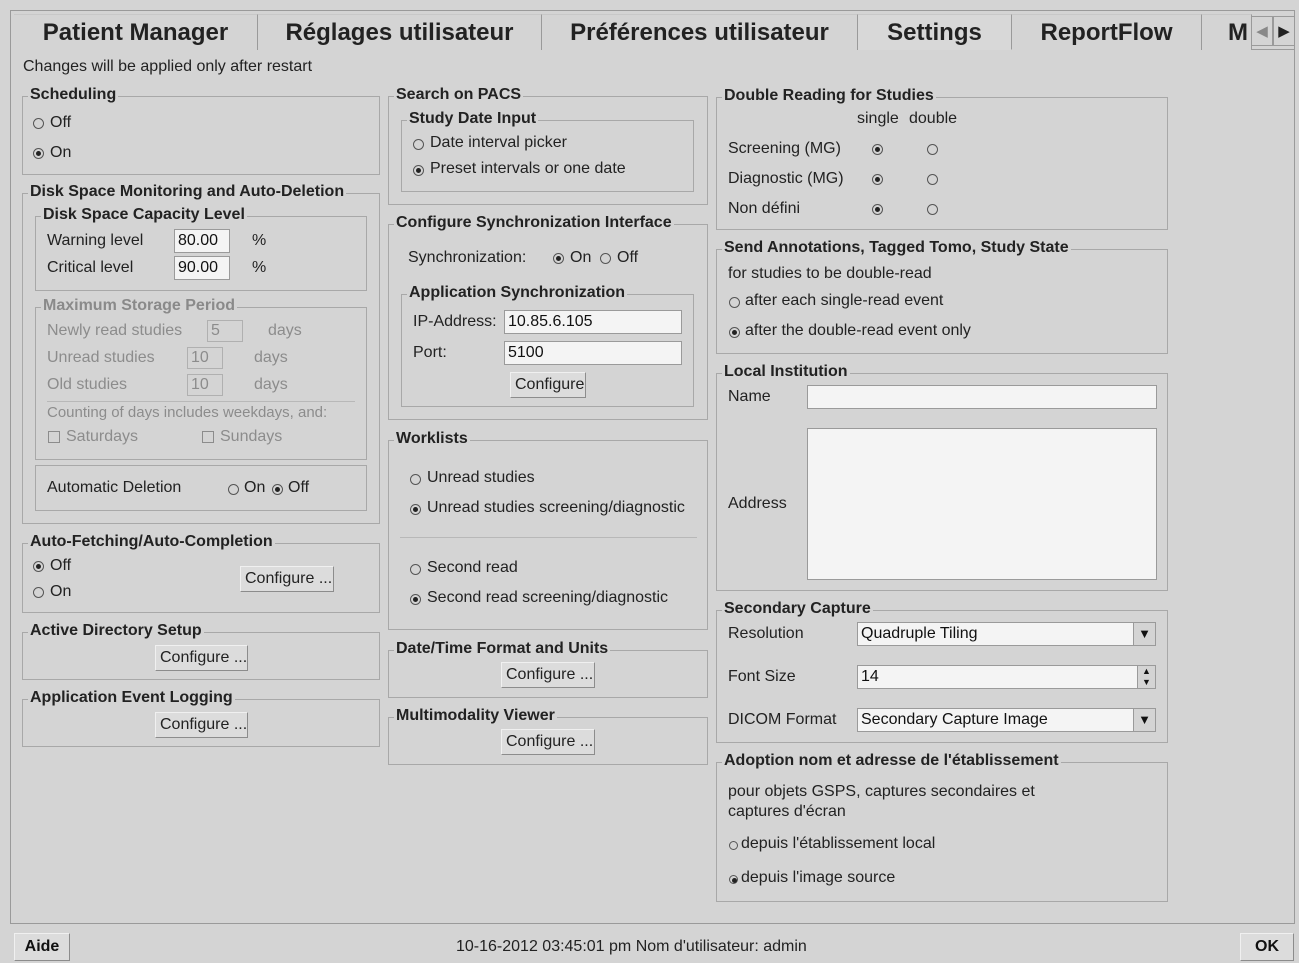  Describe the element at coordinates (982, 397) in the screenshot. I see `institution-name-input` at that location.